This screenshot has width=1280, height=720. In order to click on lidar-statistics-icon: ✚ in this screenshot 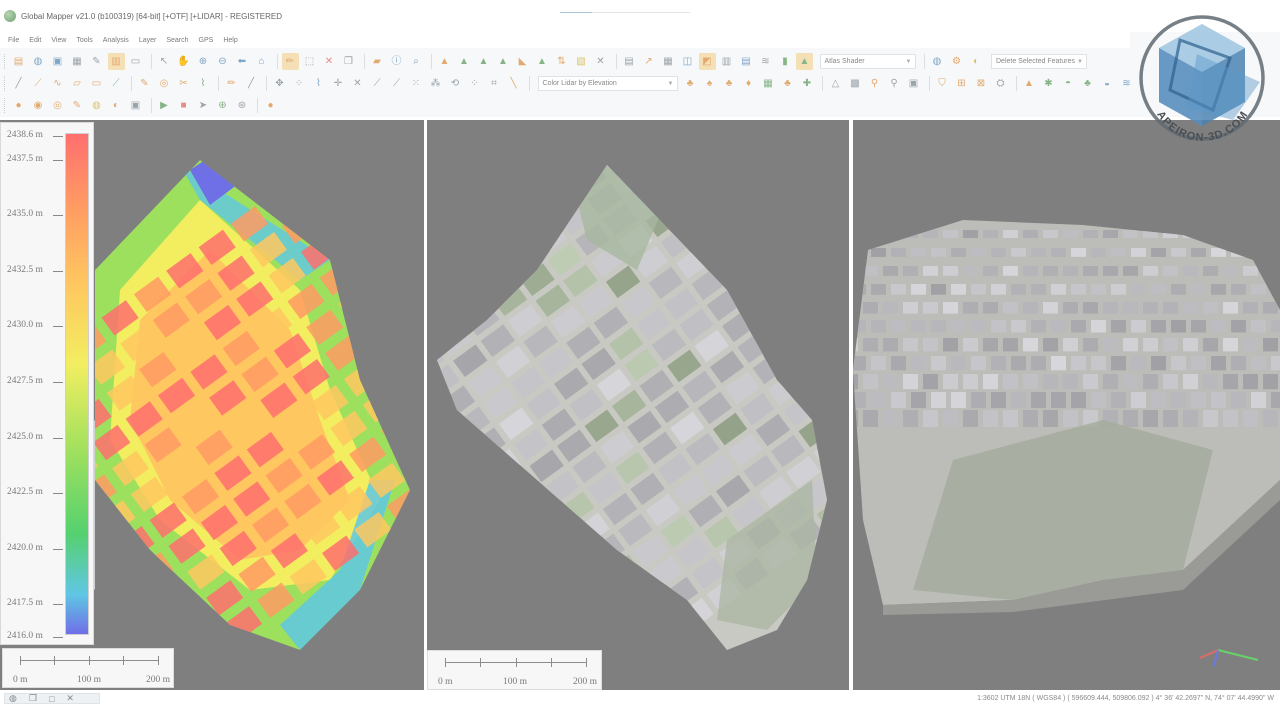, I will do `click(807, 83)`.